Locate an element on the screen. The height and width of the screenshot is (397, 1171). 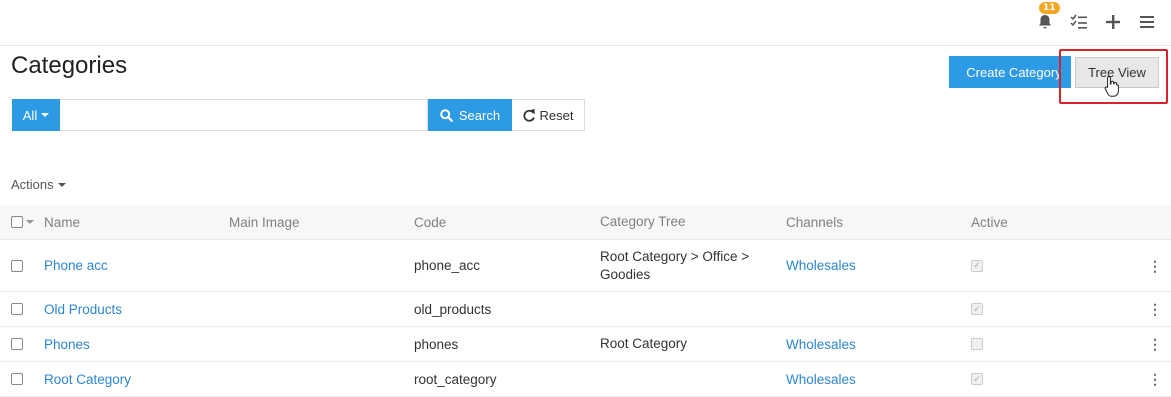
reset-button: Reset is located at coordinates (548, 115).